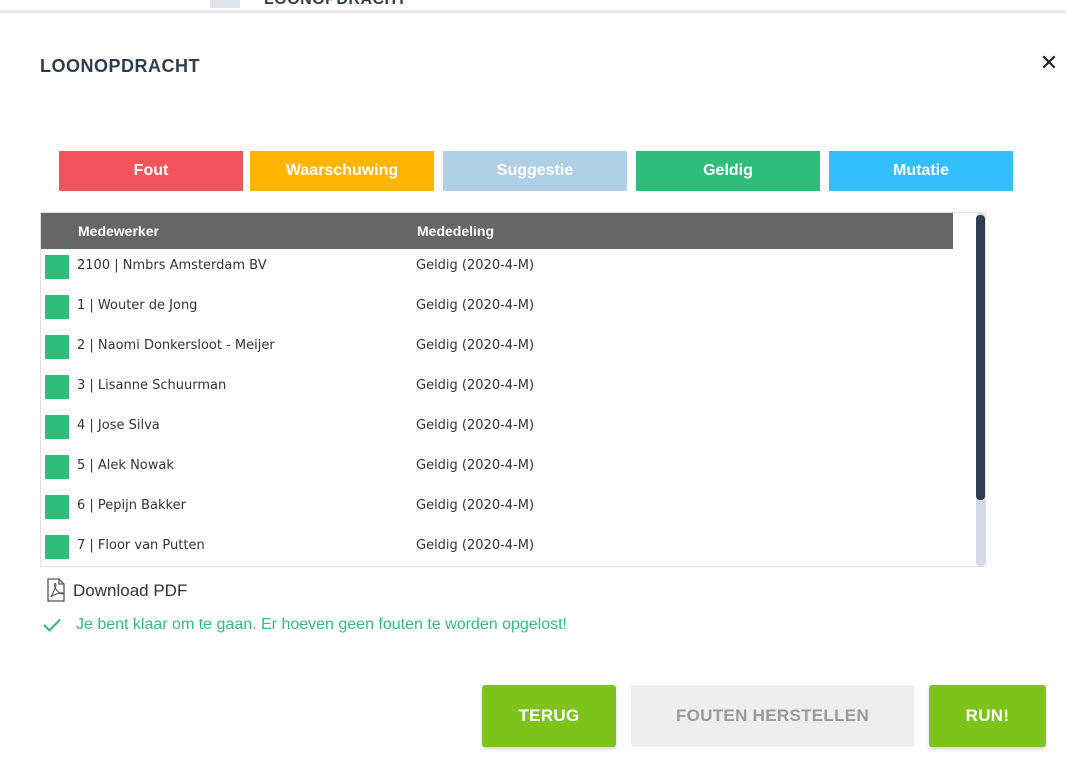  What do you see at coordinates (118, 425) in the screenshot?
I see `employee-cell: 4 | Jose Silva` at bounding box center [118, 425].